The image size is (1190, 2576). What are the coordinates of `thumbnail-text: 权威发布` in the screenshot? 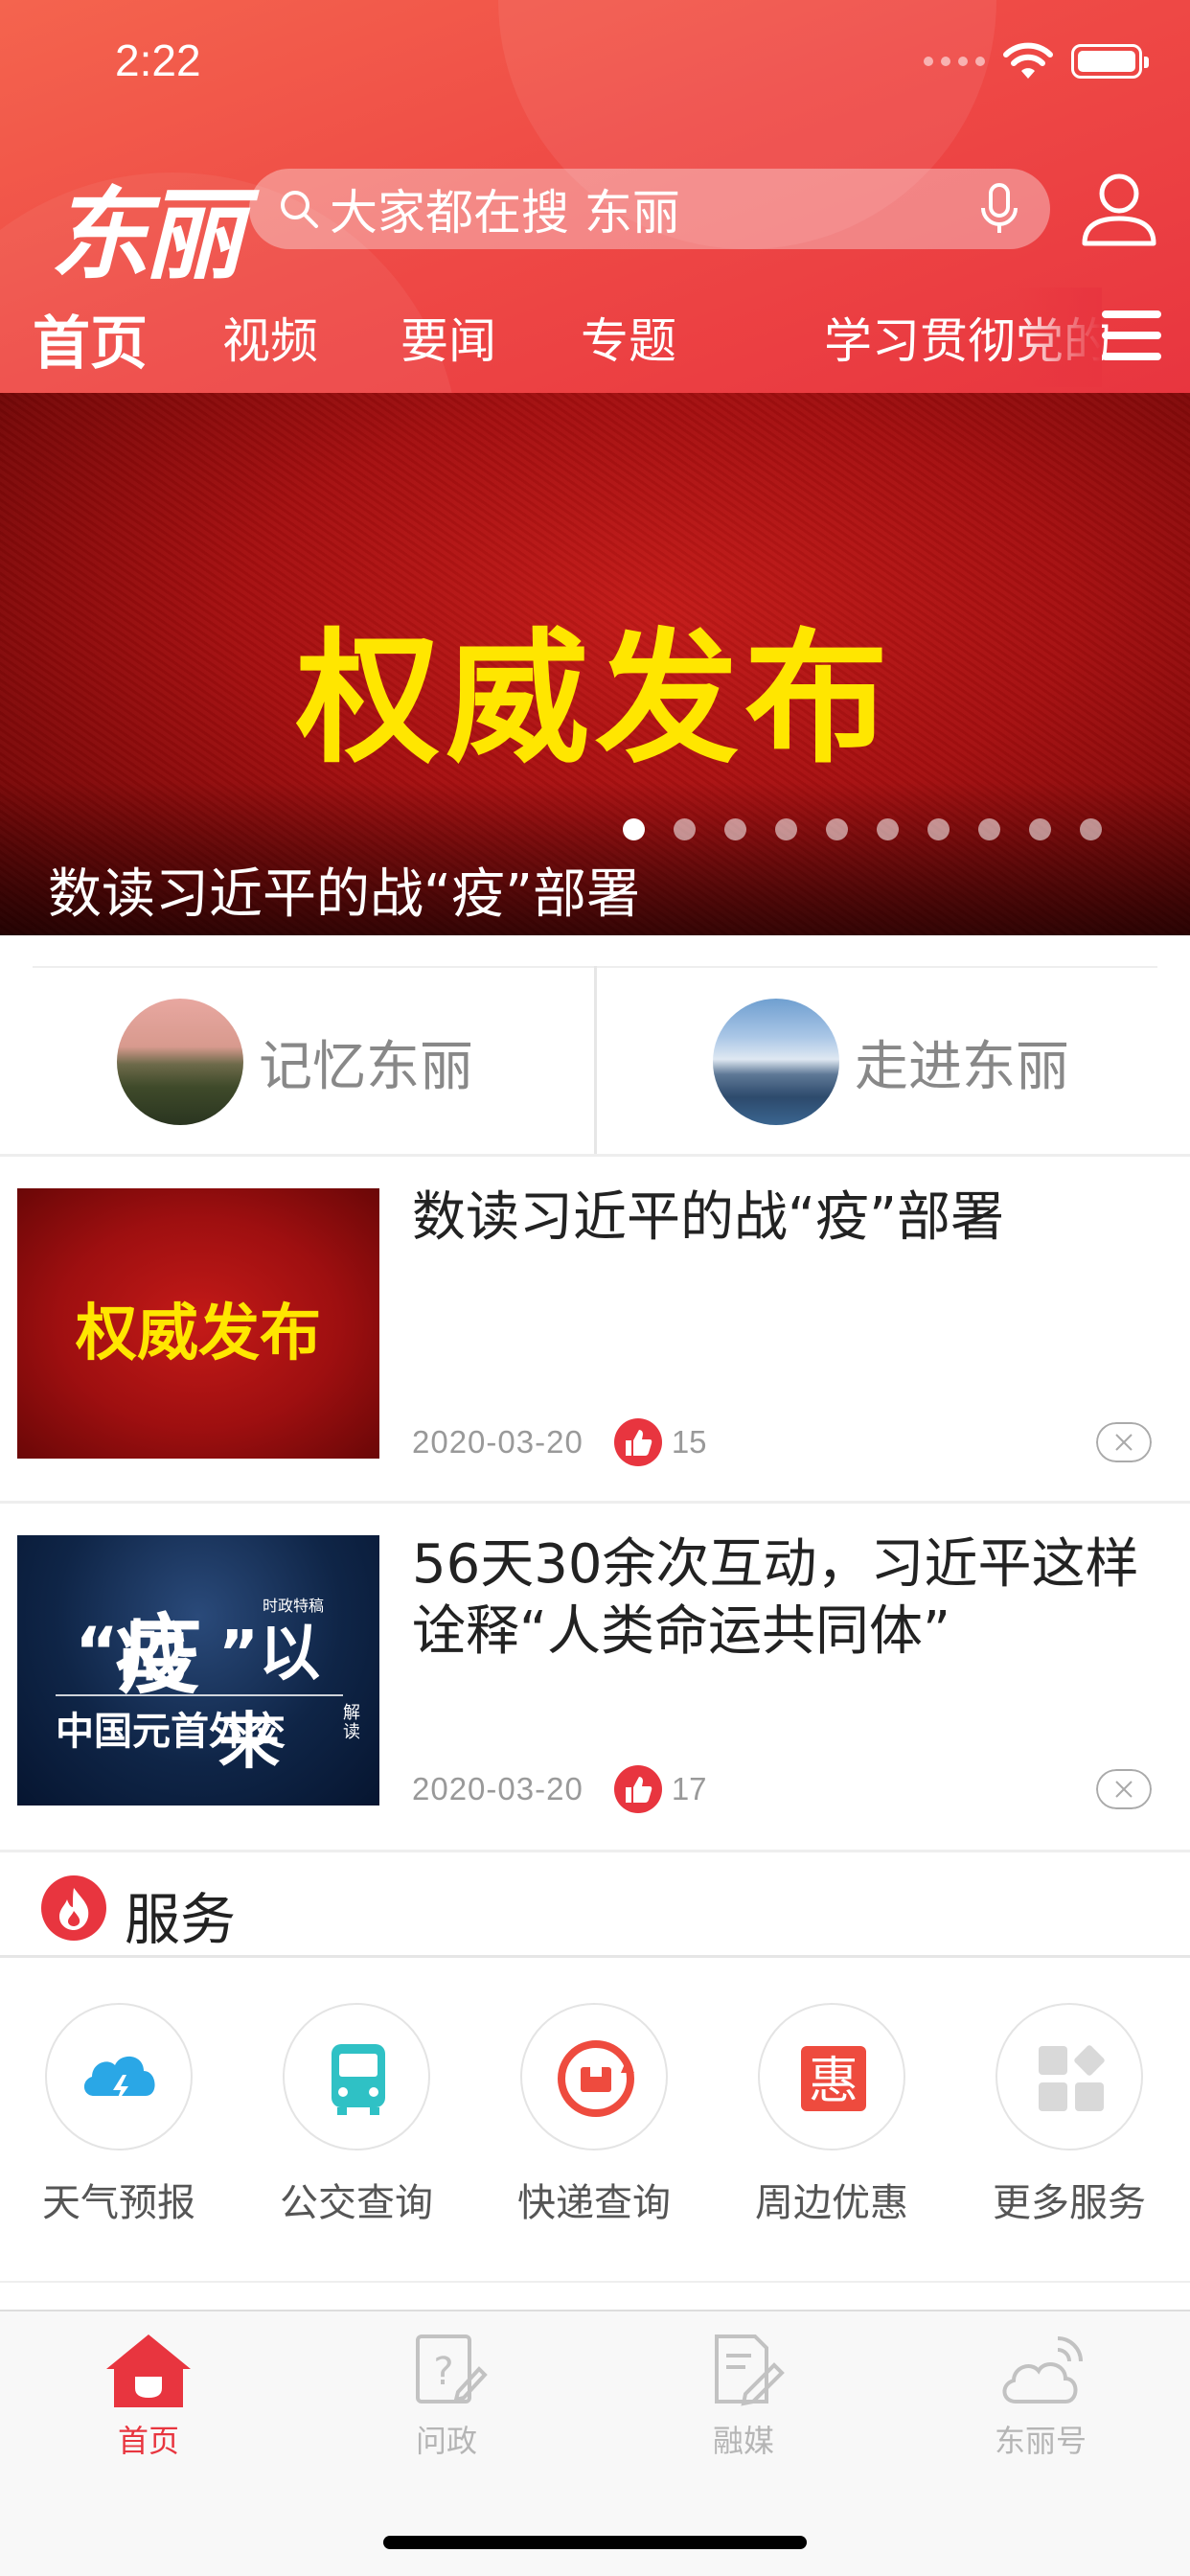 It's located at (199, 1334).